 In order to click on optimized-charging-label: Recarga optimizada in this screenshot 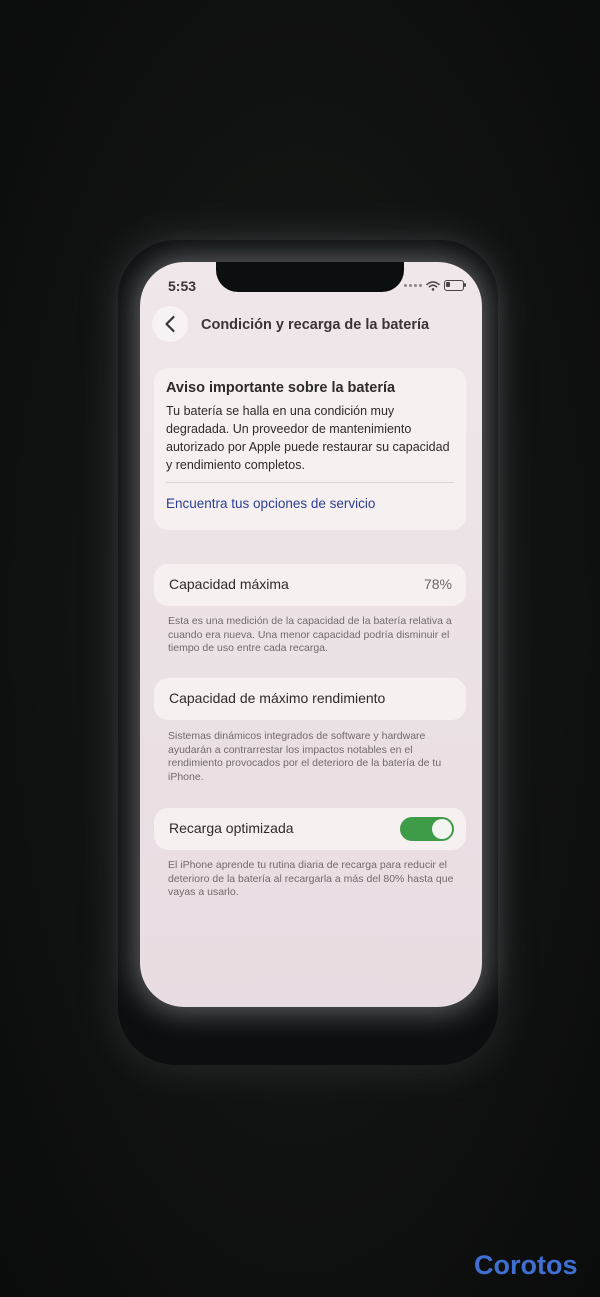, I will do `click(231, 828)`.